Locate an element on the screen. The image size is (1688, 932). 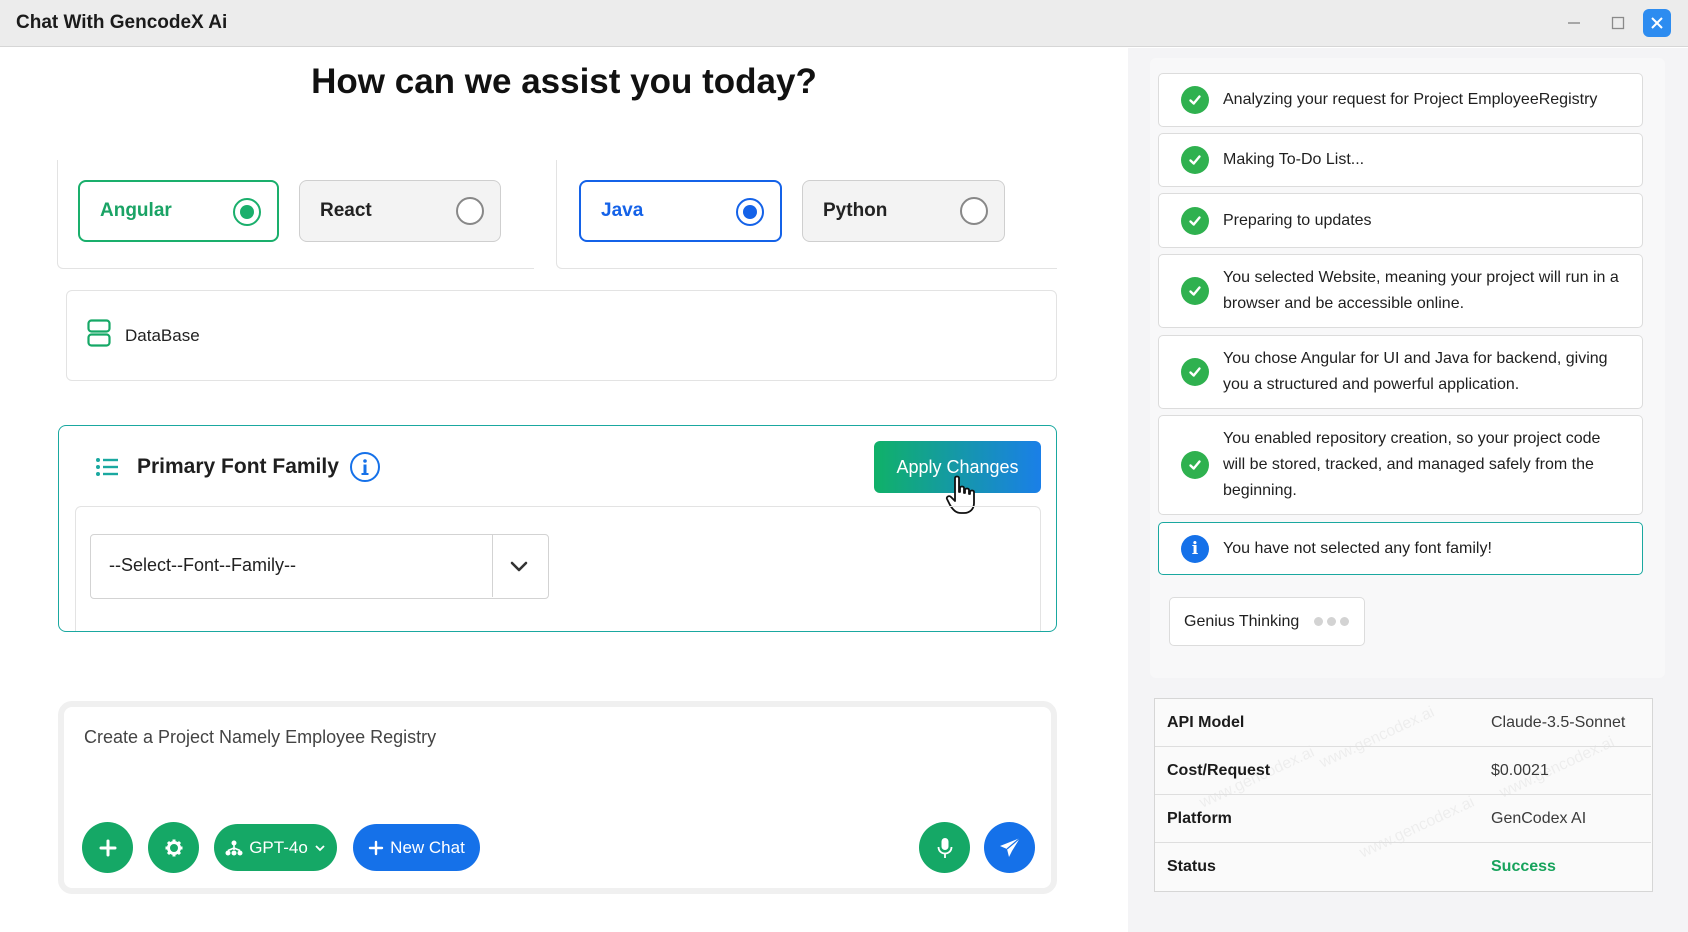
minimize-icon is located at coordinates (1574, 23).